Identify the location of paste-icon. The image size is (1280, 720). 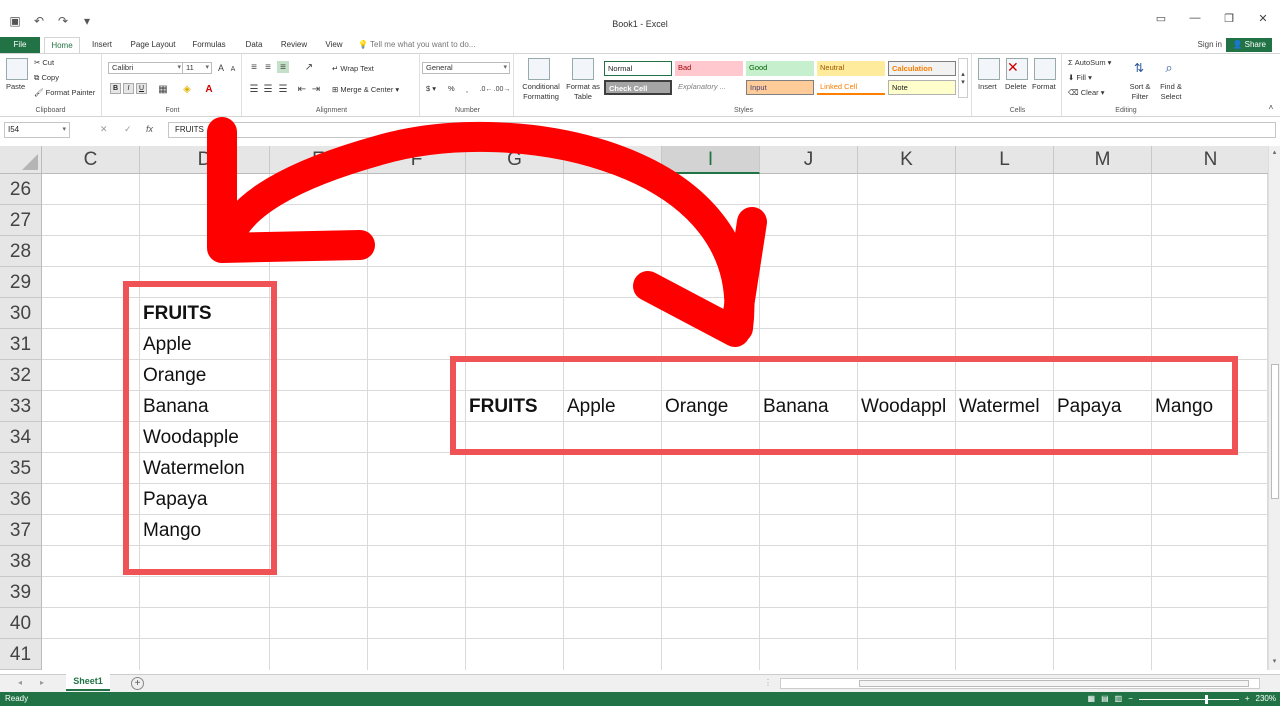
(17, 69).